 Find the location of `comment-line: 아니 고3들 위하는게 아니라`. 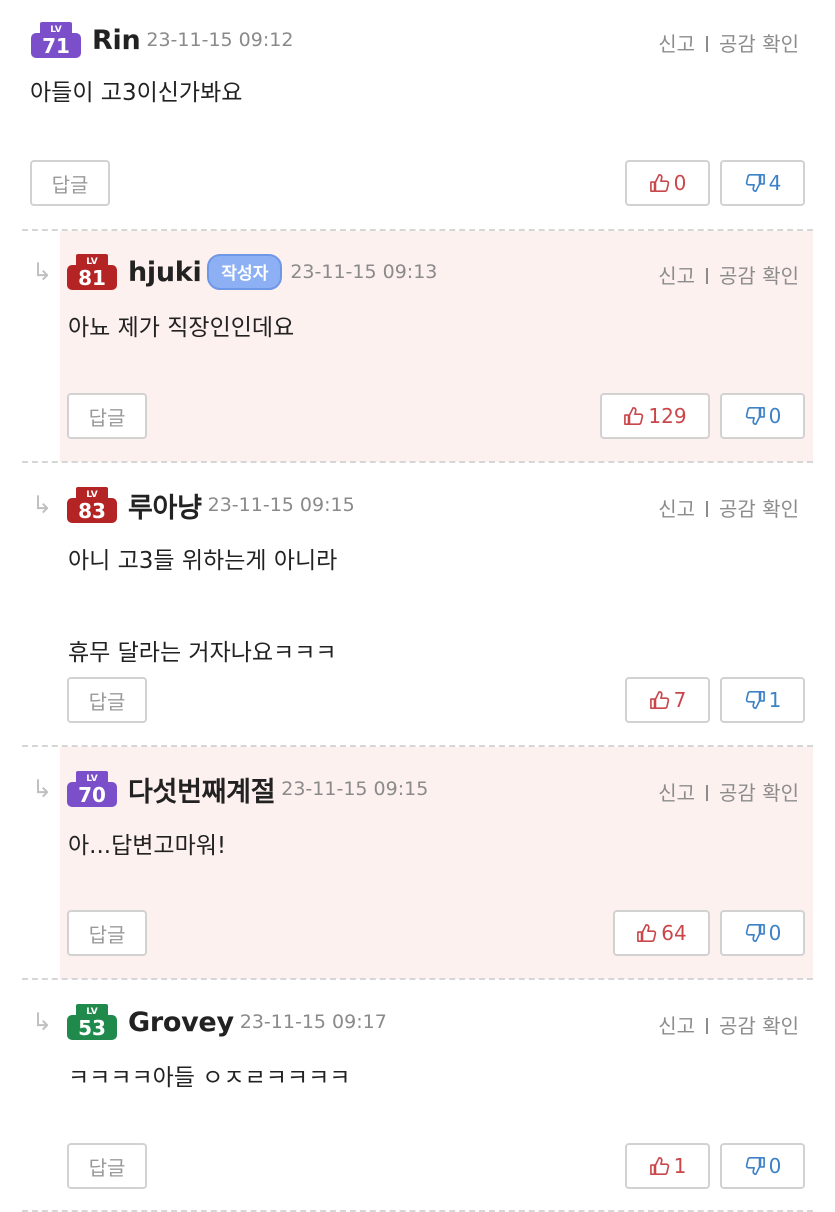

comment-line: 아니 고3들 위하는게 아니라 is located at coordinates (203, 561).